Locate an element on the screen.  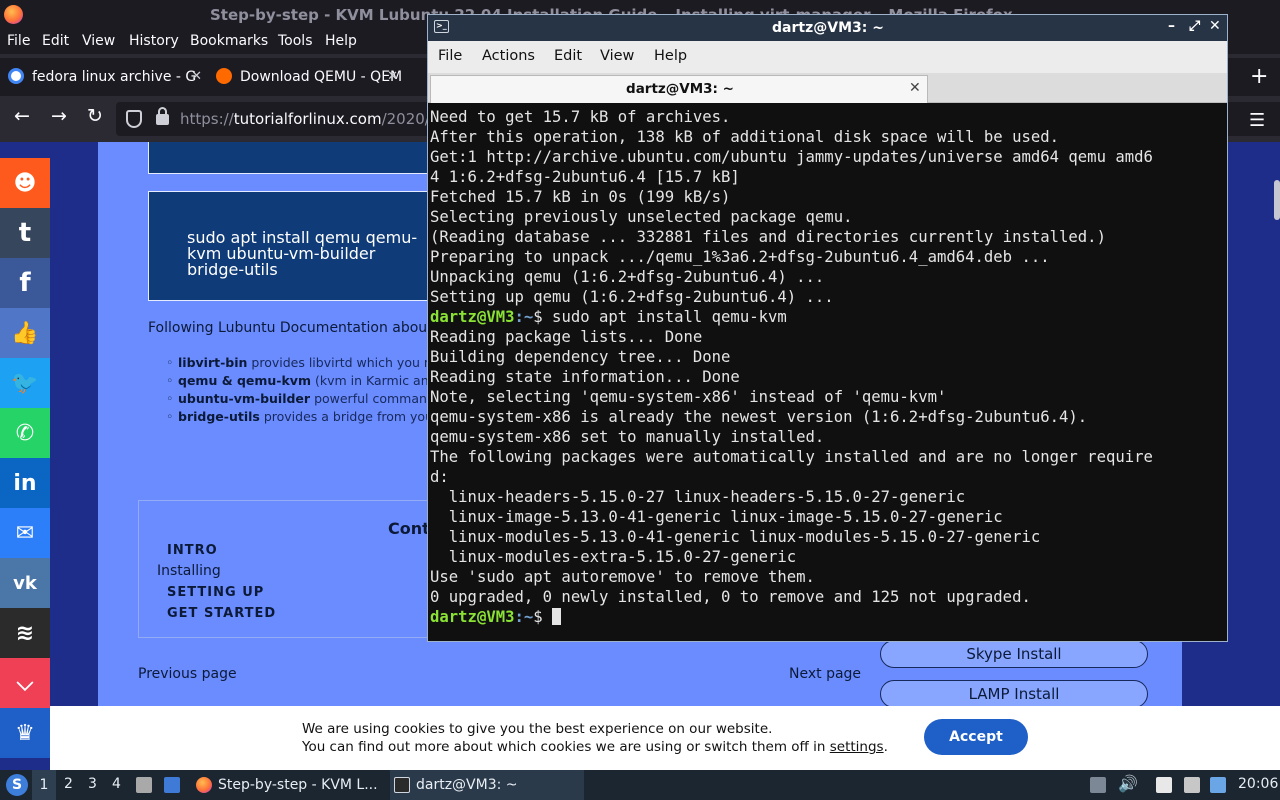
eject-icon is located at coordinates (1098, 785).